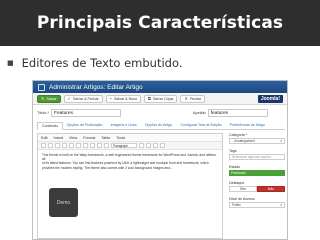 This screenshot has height=240, width=320. Describe the element at coordinates (43, 113) in the screenshot. I see `title-label: Título *` at that location.